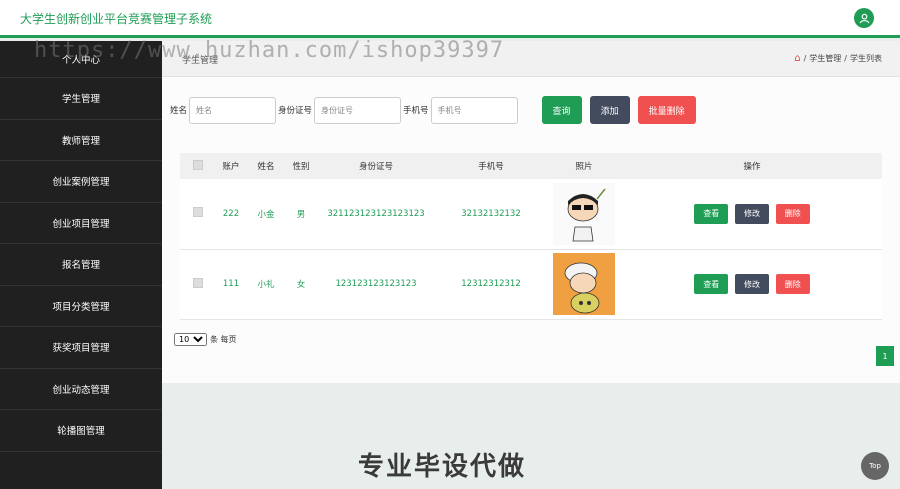 The height and width of the screenshot is (489, 900). I want to click on column-header: 操作, so click(752, 166).